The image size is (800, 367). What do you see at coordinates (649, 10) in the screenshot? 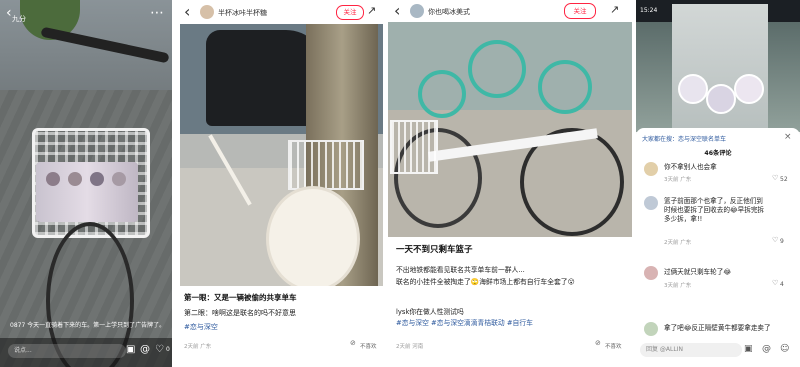
I see `status-time: 15:24` at bounding box center [649, 10].